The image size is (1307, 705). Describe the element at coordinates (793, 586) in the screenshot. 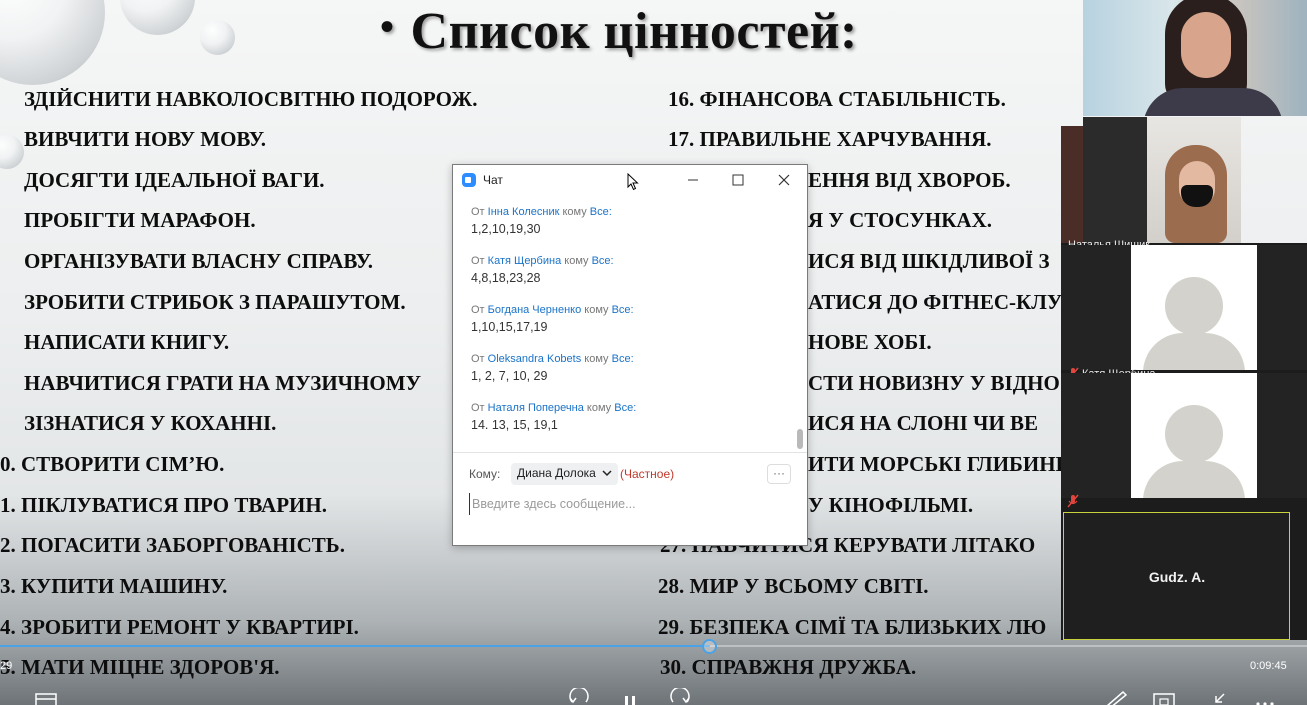

I see `value-item: 28. МИР У ВСЬОМУ СВІТІ.` at that location.